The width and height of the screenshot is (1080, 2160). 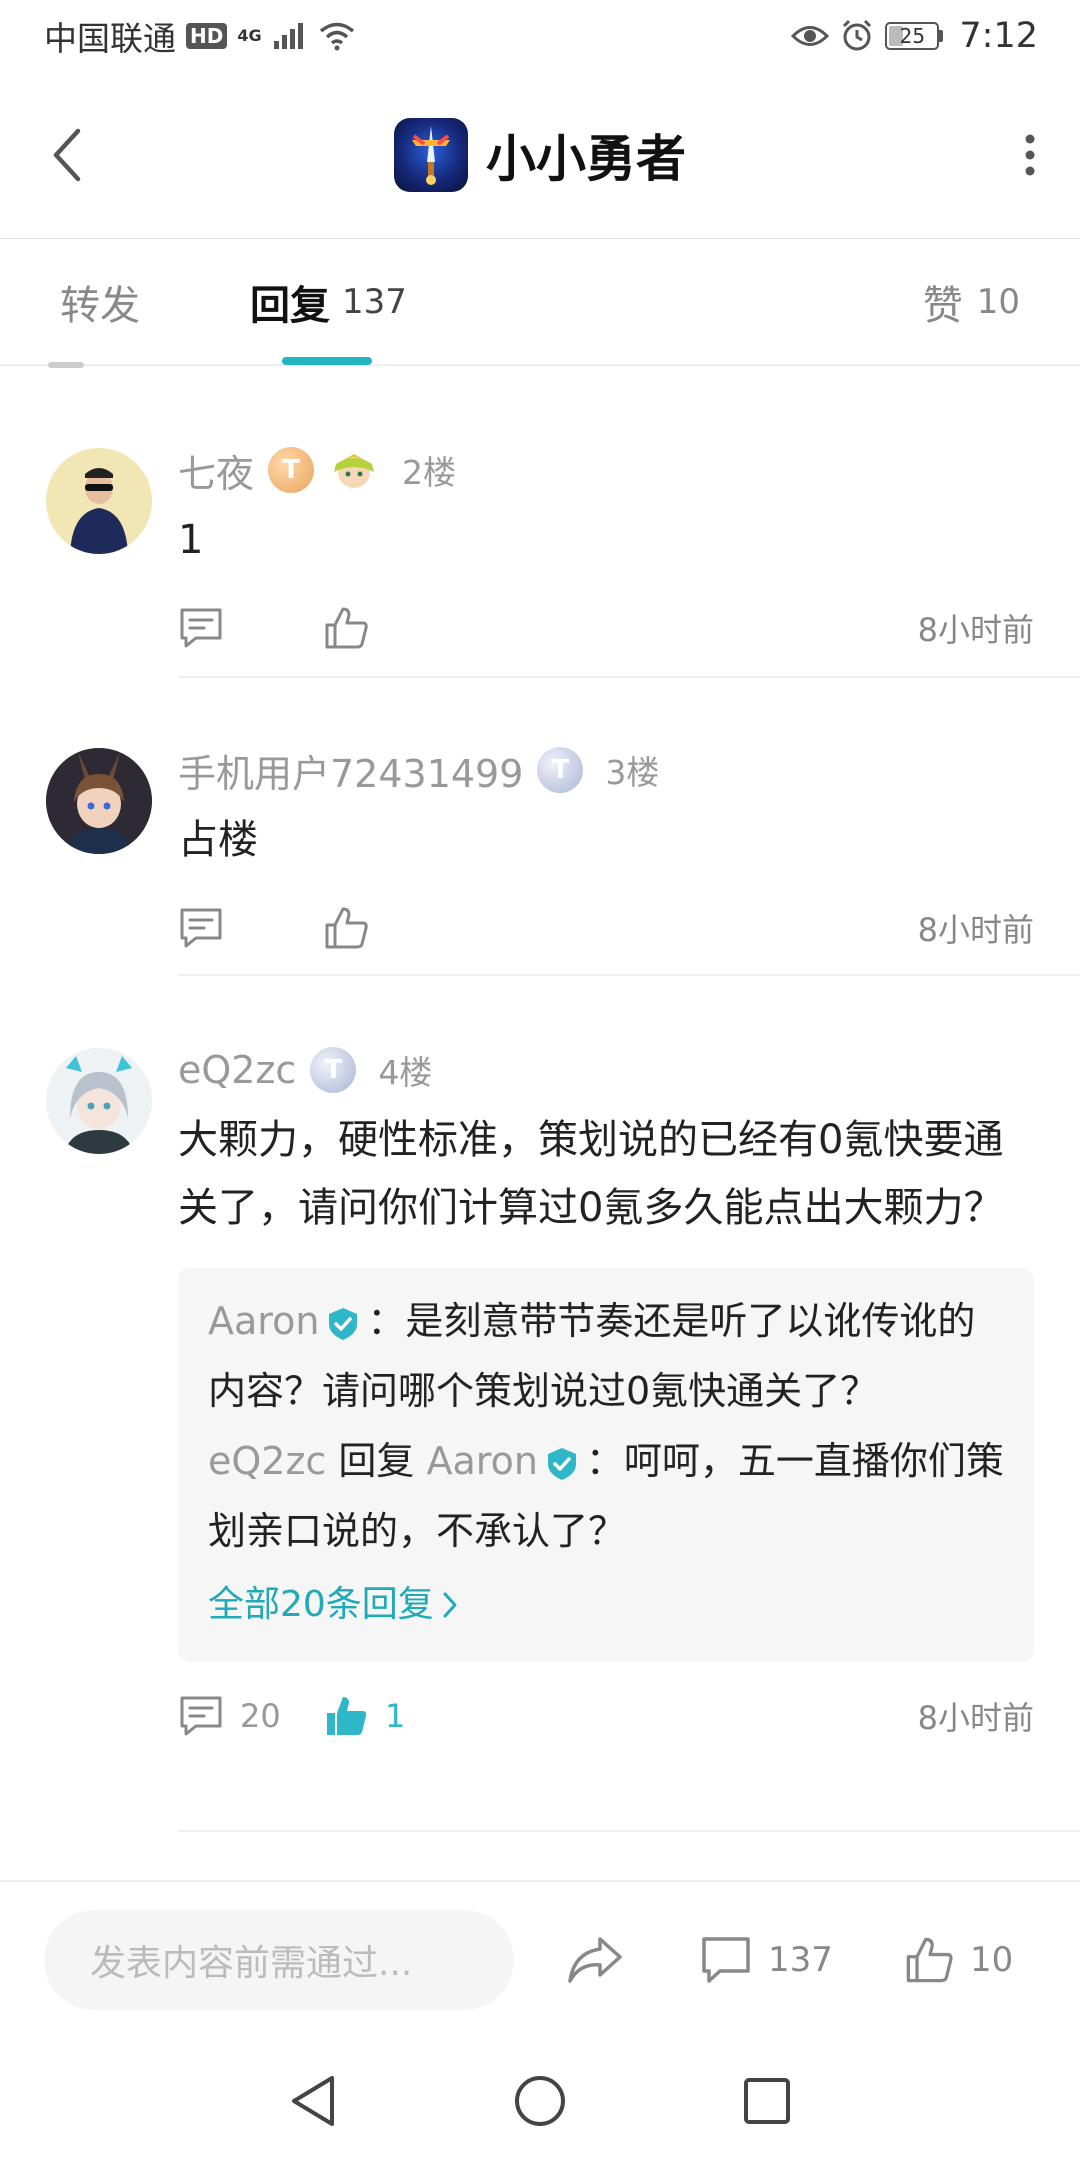 What do you see at coordinates (249, 35) in the screenshot?
I see `network-type: 4G` at bounding box center [249, 35].